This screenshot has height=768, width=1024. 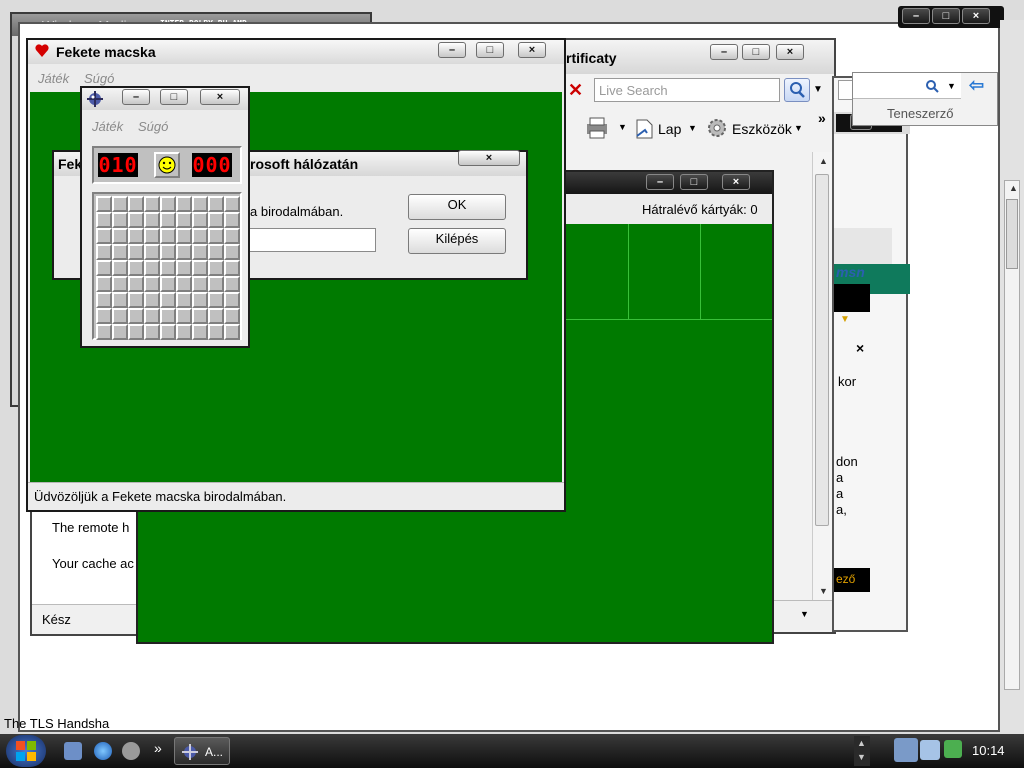 What do you see at coordinates (669, 129) in the screenshot?
I see `page-menu-label: Lap` at bounding box center [669, 129].